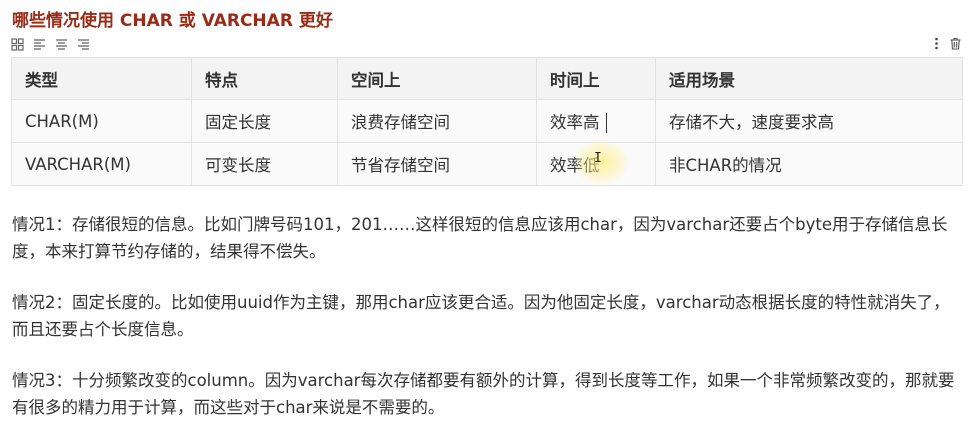 The image size is (970, 429). I want to click on text-cursor-icon: I, so click(598, 158).